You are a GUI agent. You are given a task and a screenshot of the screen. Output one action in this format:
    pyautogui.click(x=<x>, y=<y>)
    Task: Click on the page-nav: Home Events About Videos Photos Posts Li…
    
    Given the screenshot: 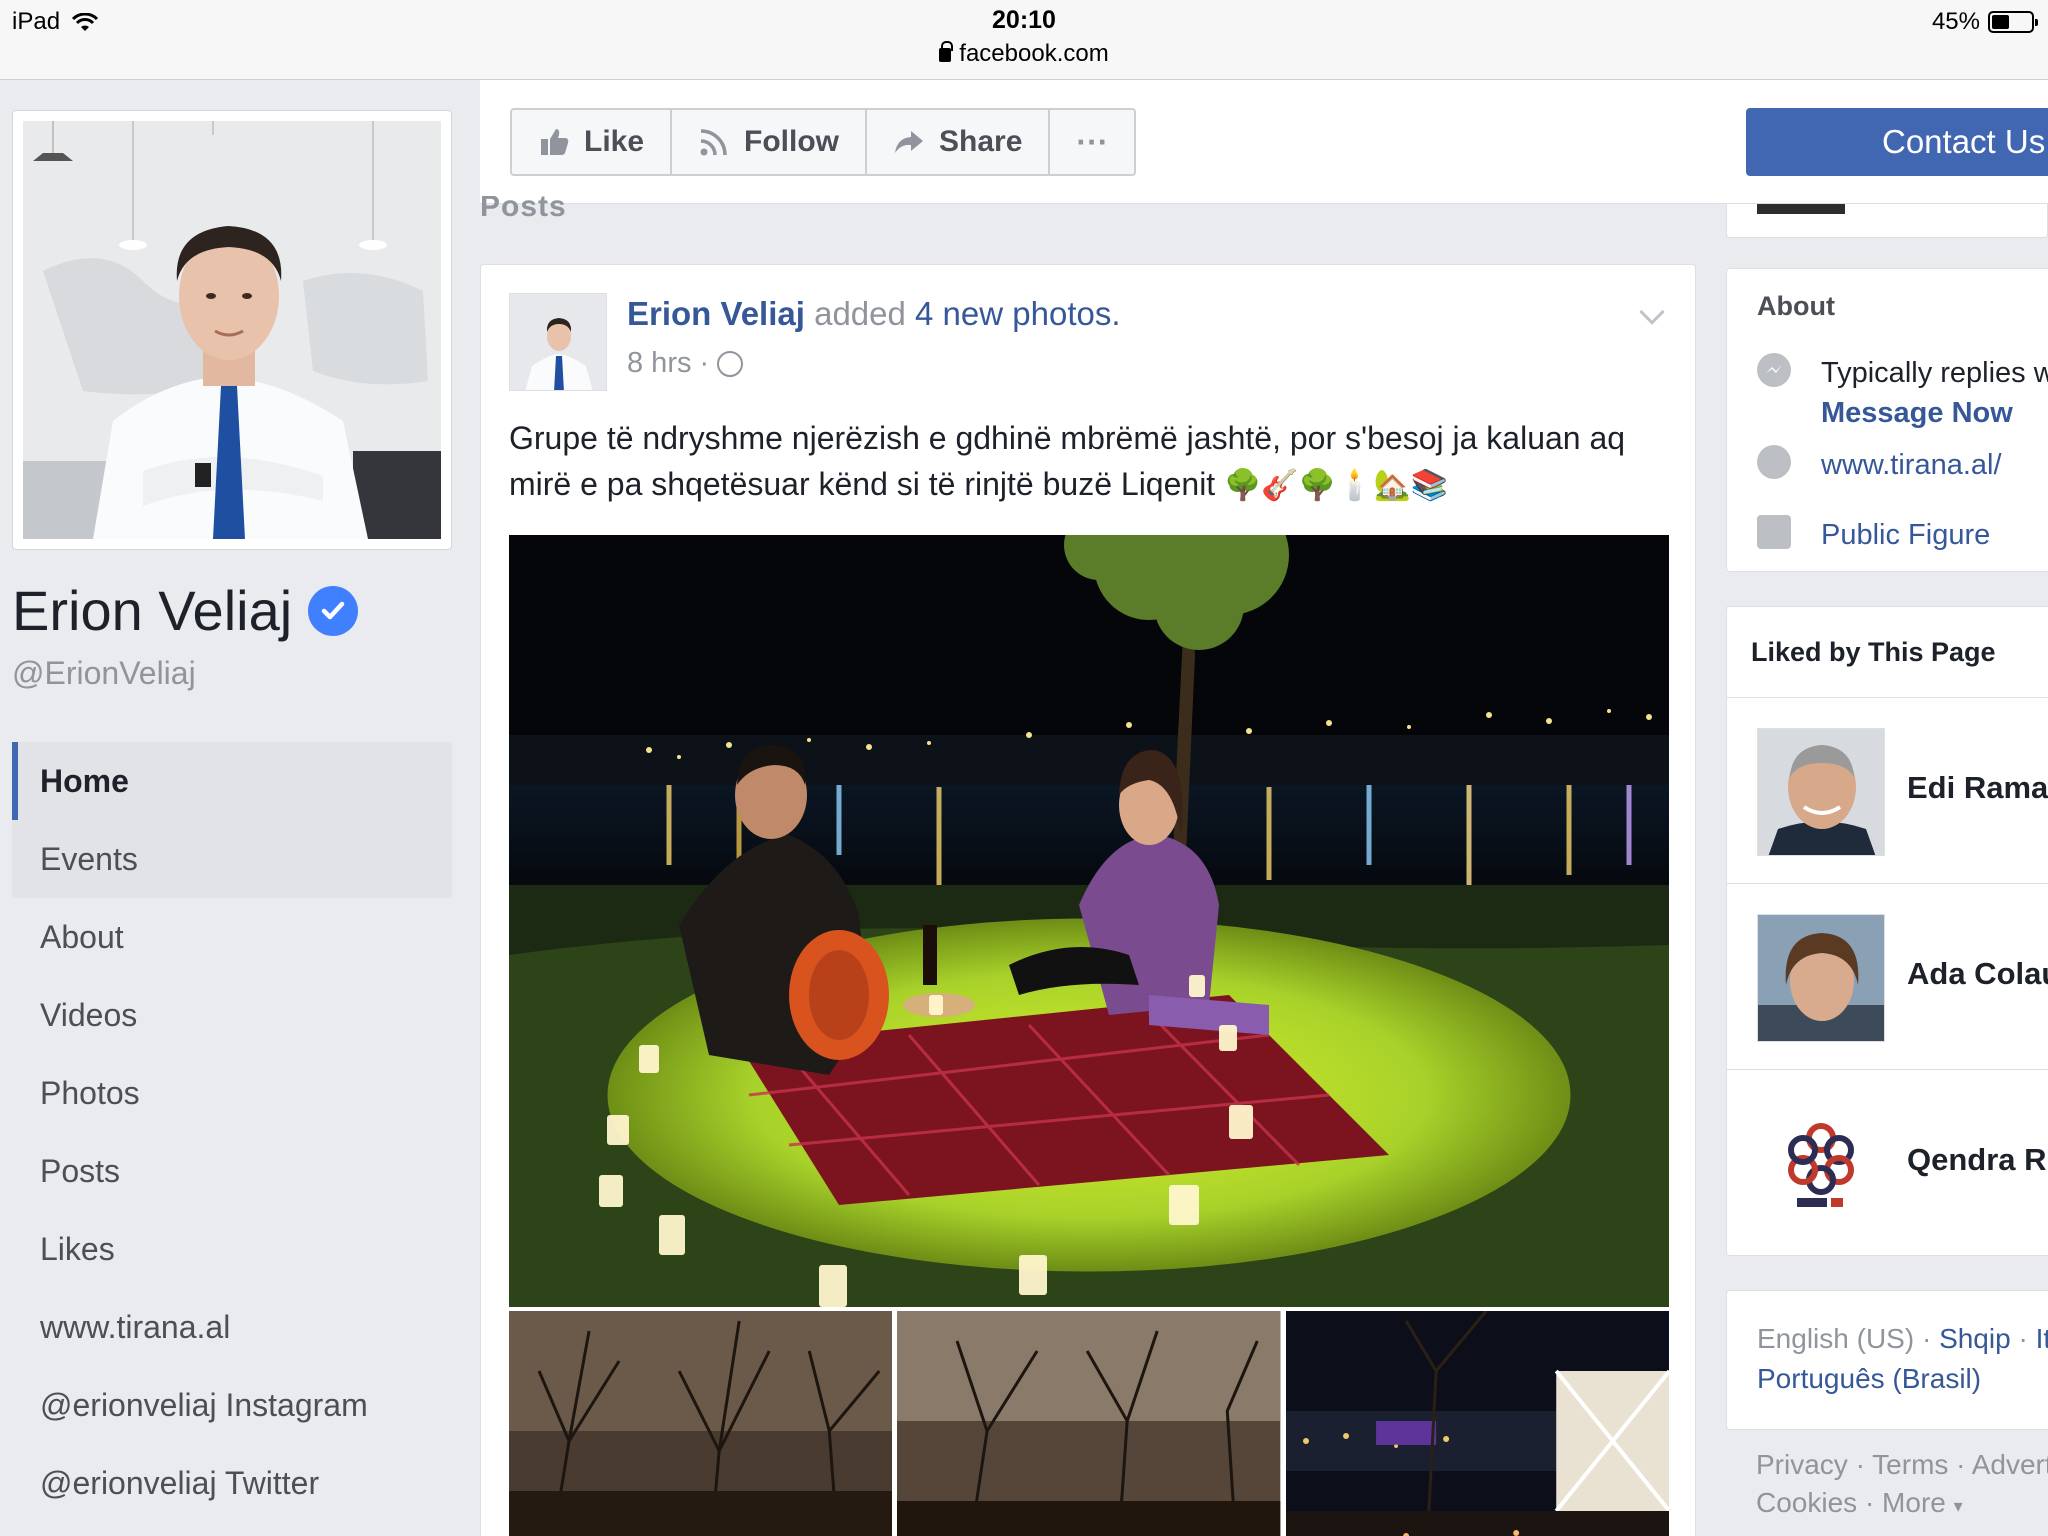 What is the action you would take?
    pyautogui.click(x=232, y=1132)
    